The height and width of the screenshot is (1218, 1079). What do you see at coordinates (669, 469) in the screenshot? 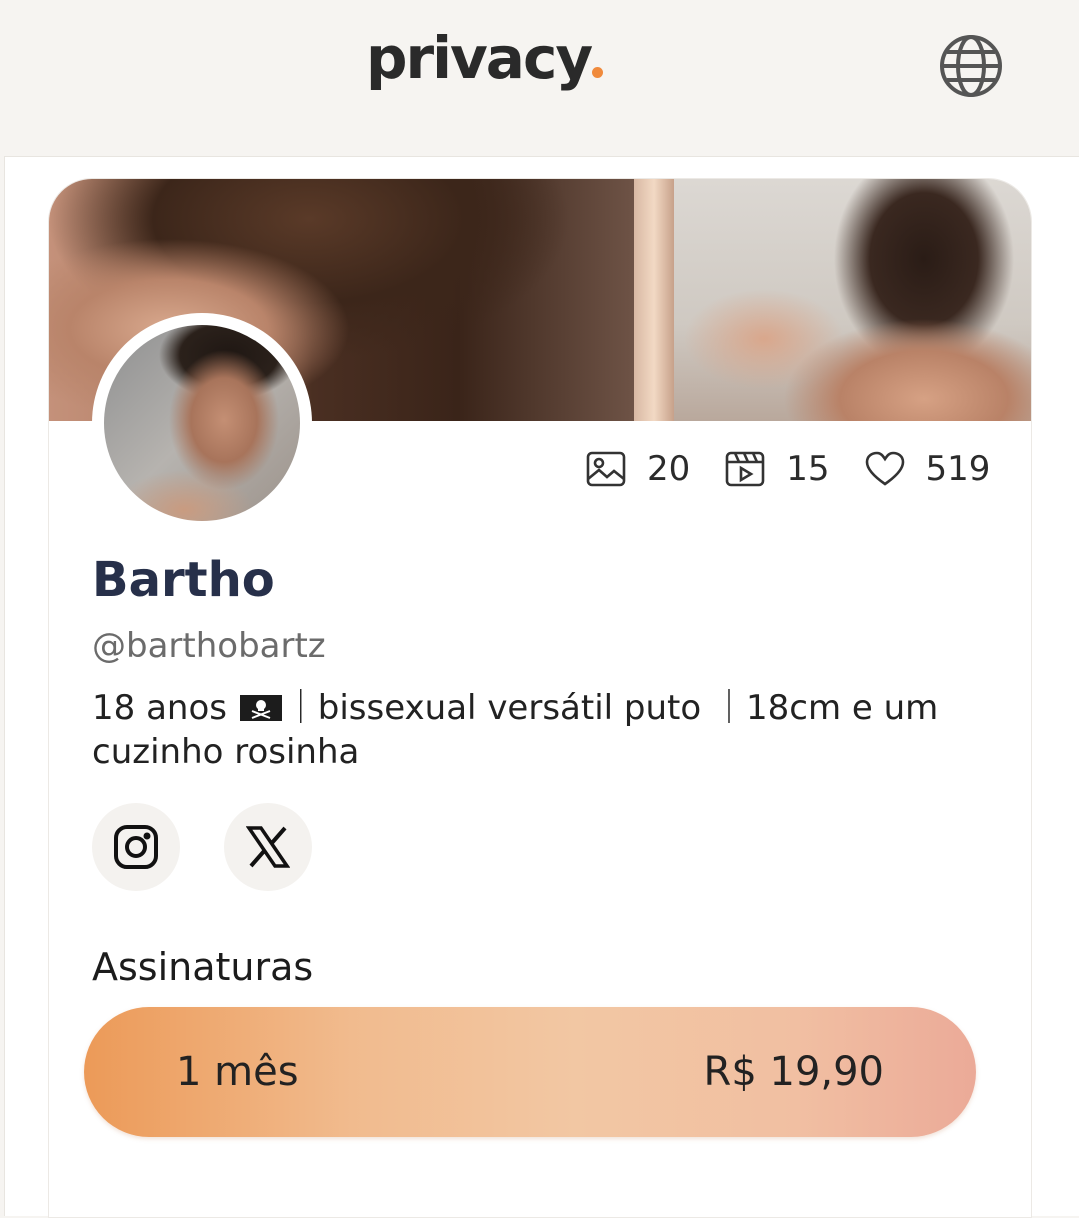
I see `photos-count: 20` at bounding box center [669, 469].